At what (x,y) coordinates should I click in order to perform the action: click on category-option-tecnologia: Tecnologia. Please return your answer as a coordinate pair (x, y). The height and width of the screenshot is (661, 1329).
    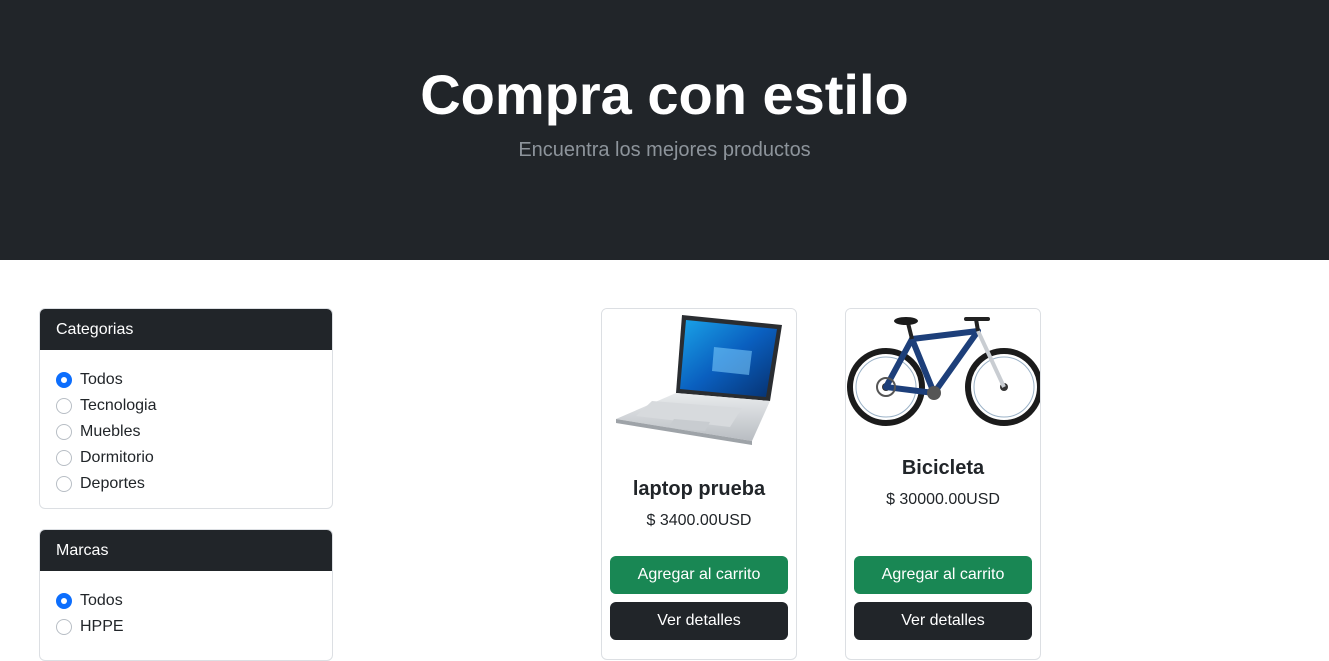
    Looking at the image, I should click on (186, 406).